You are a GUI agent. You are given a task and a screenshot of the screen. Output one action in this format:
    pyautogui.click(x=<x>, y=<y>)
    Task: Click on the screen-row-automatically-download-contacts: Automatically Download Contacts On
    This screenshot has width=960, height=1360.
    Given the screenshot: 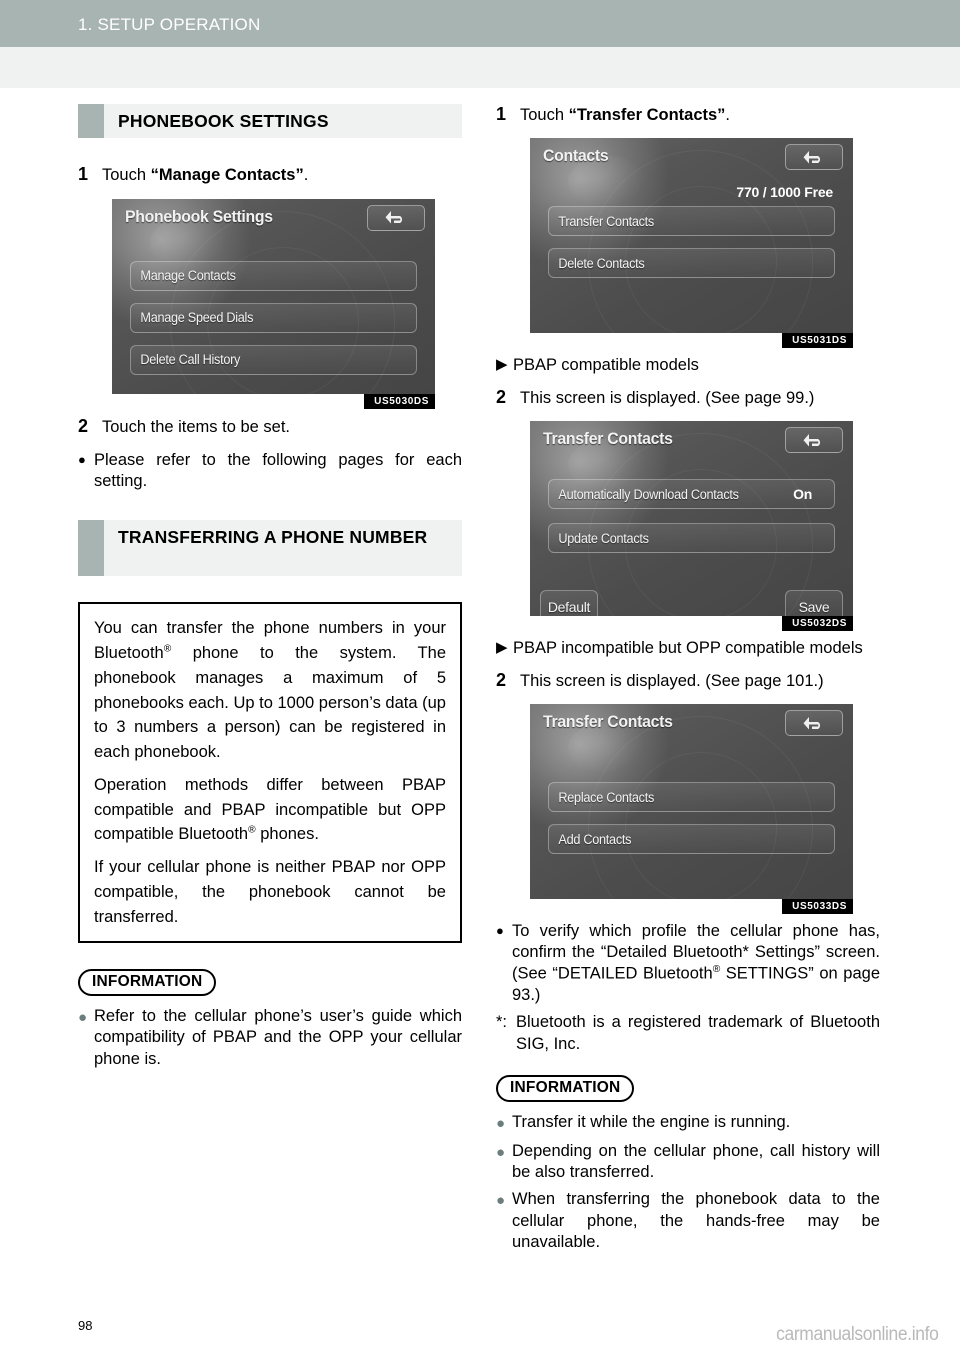 What is the action you would take?
    pyautogui.click(x=691, y=494)
    